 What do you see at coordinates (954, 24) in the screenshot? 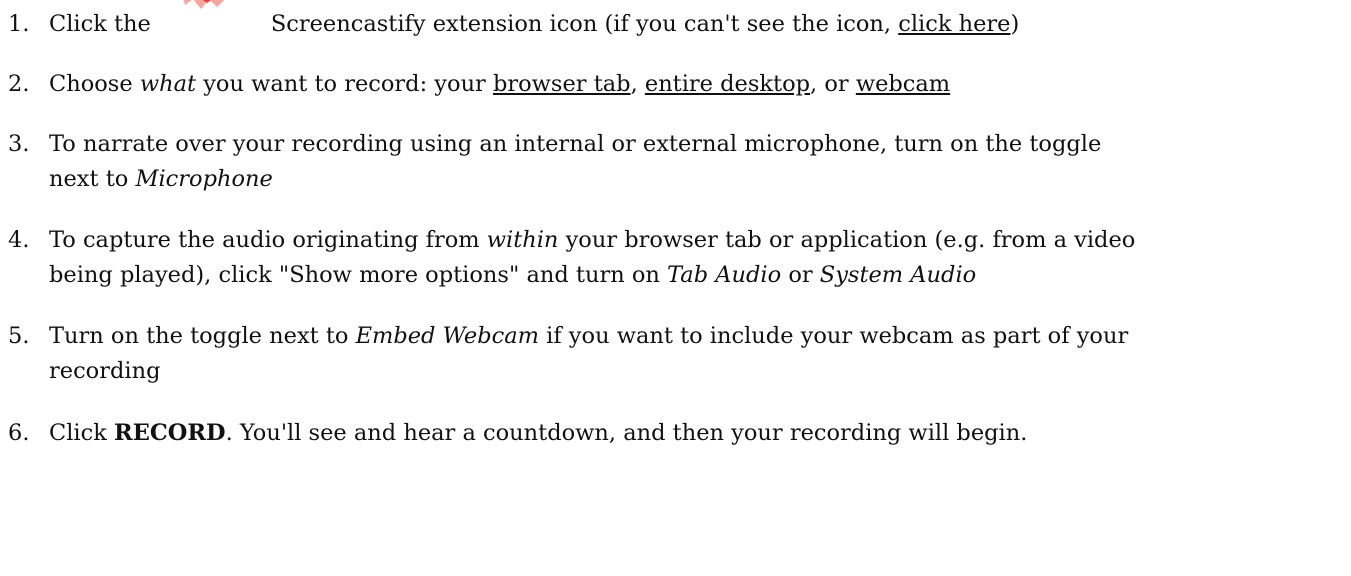
I see `click-here-link: click here` at bounding box center [954, 24].